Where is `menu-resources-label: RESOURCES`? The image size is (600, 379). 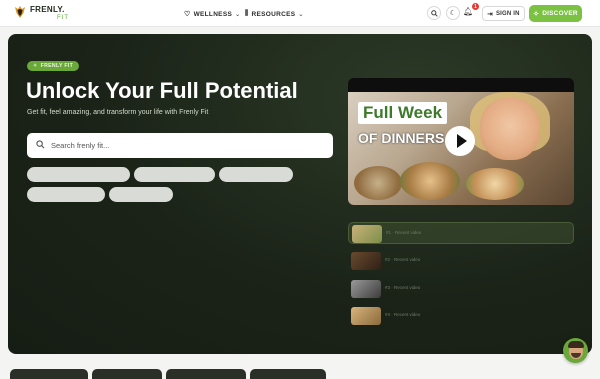 menu-resources-label: RESOURCES is located at coordinates (273, 14).